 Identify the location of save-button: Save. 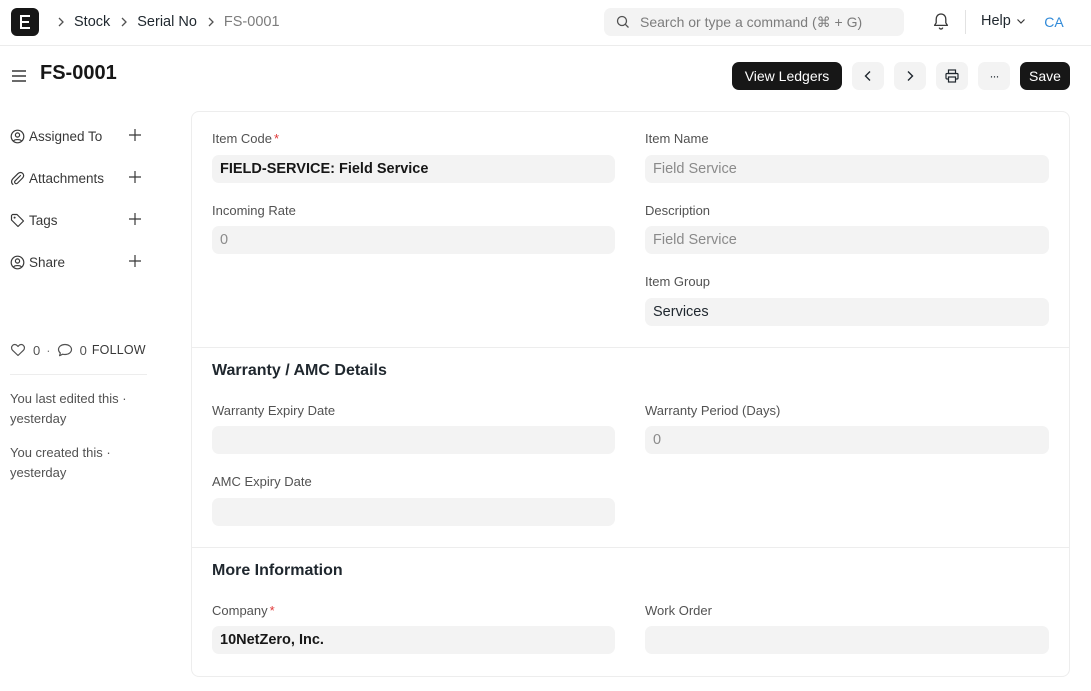
(1045, 76).